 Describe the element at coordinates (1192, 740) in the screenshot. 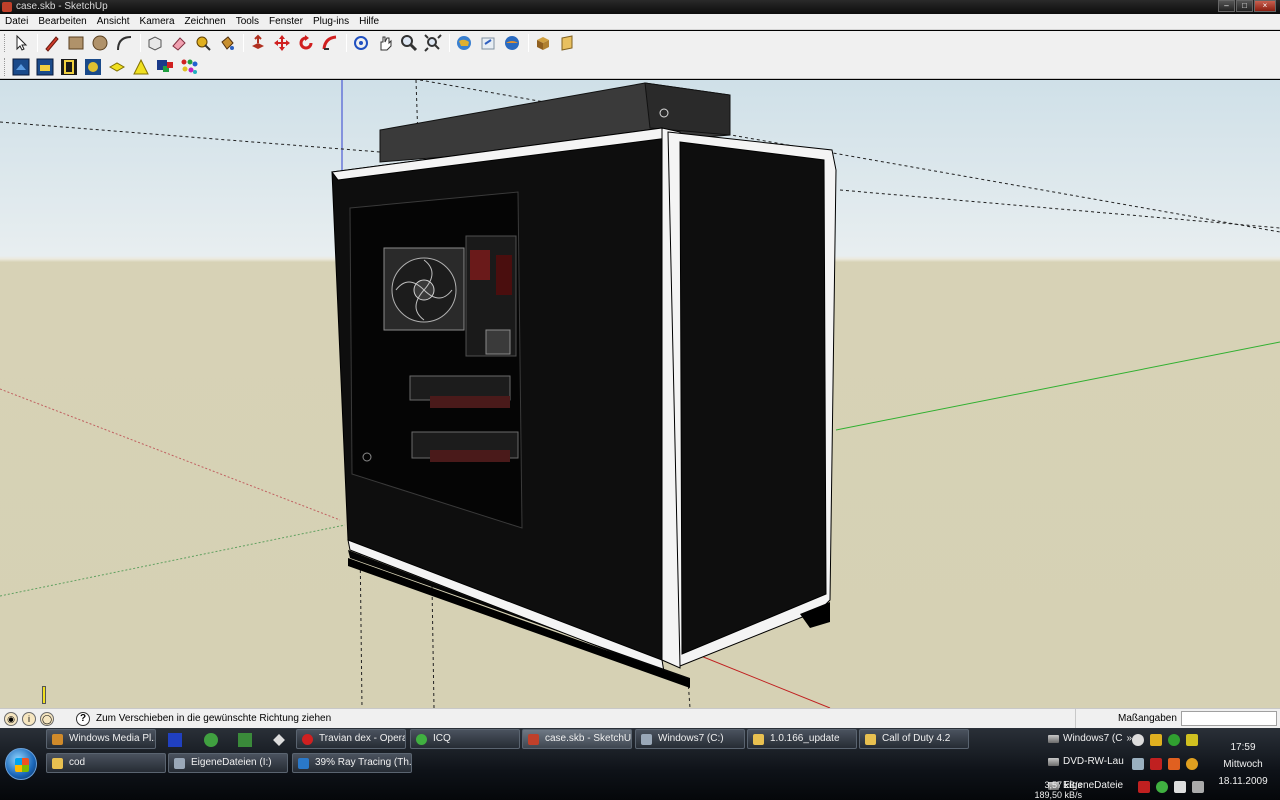

I see `monitor-tray-icon` at that location.